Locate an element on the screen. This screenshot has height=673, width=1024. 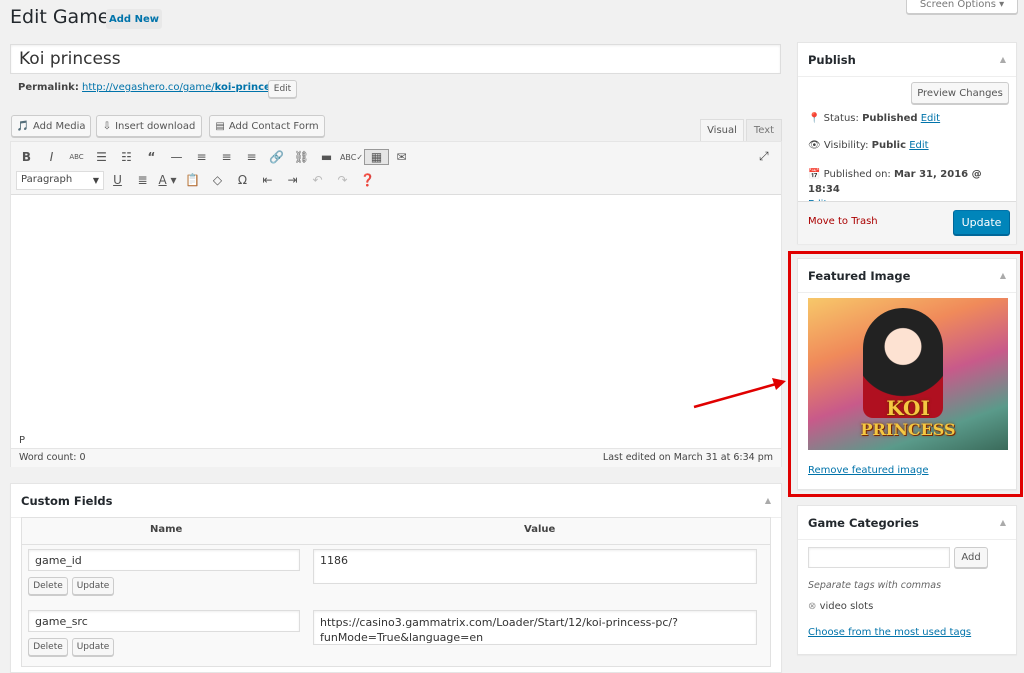
game-categories-title: Game Categories is located at coordinates (863, 522).